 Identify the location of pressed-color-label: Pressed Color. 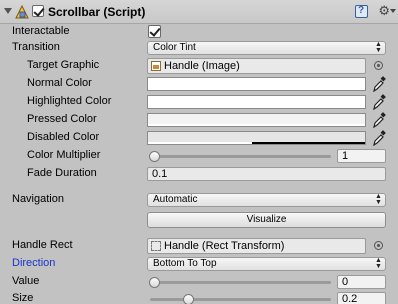
(62, 119).